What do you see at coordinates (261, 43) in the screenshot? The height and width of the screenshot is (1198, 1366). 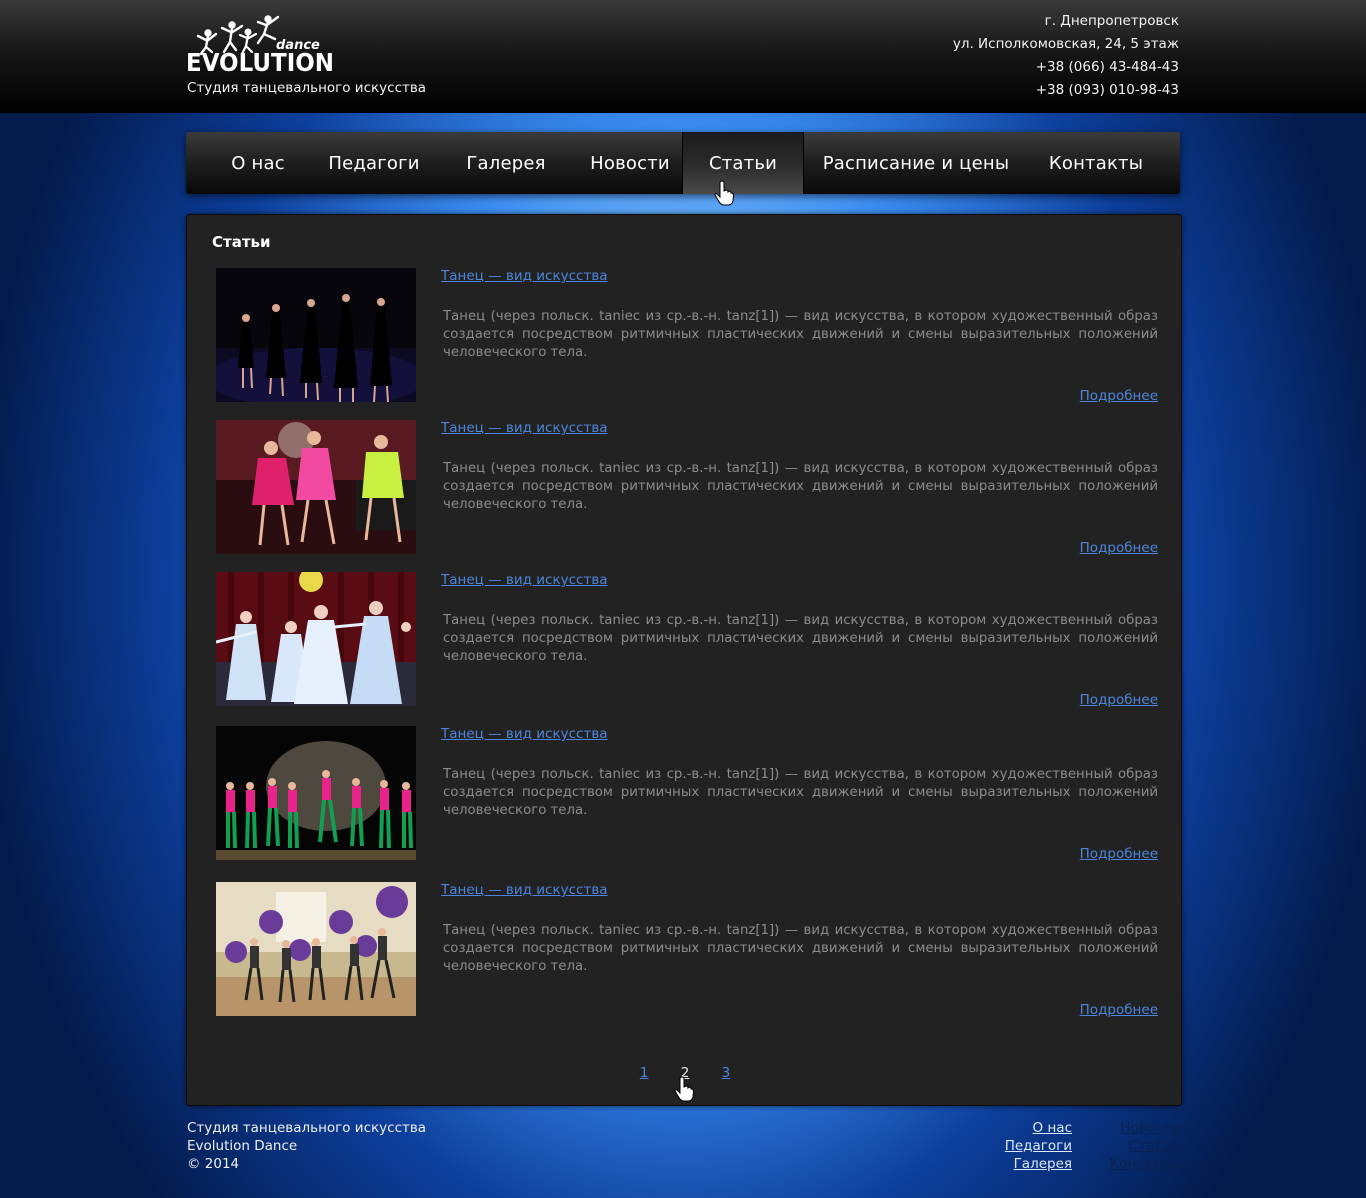 I see `evolution-dance-logo: dance EVOLUTION` at bounding box center [261, 43].